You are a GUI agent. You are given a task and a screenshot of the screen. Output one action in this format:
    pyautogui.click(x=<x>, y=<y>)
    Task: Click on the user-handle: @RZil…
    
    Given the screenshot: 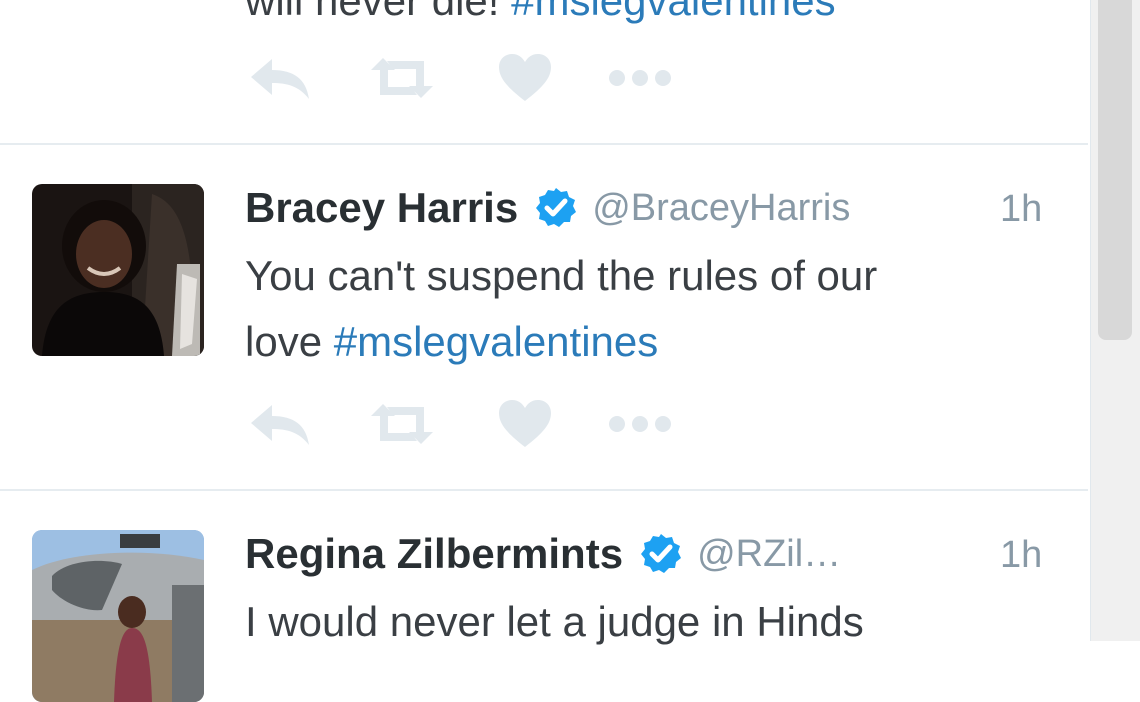 What is the action you would take?
    pyautogui.click(x=769, y=554)
    